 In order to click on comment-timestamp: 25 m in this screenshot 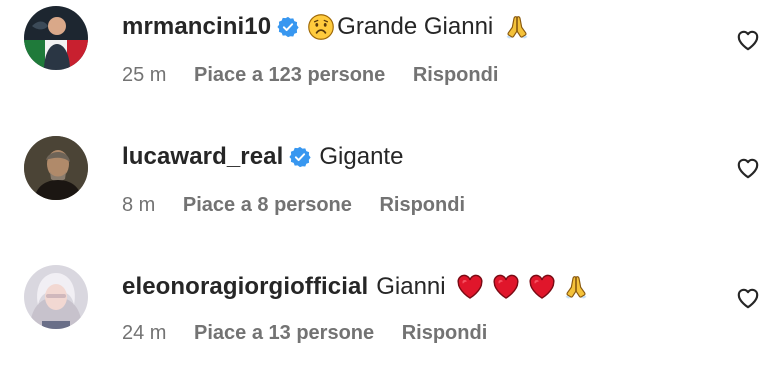, I will do `click(144, 75)`.